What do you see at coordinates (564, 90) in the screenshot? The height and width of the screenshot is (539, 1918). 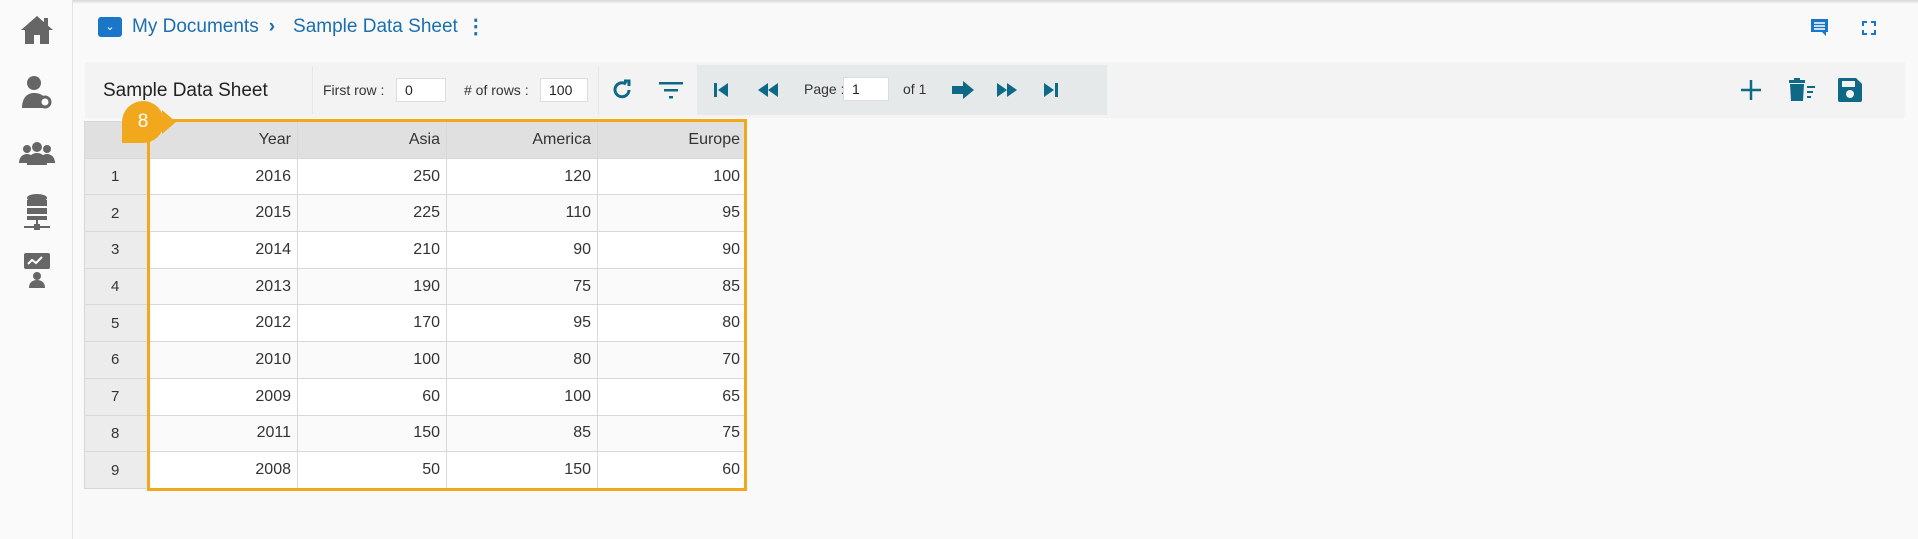 I see `rows-input: 100` at bounding box center [564, 90].